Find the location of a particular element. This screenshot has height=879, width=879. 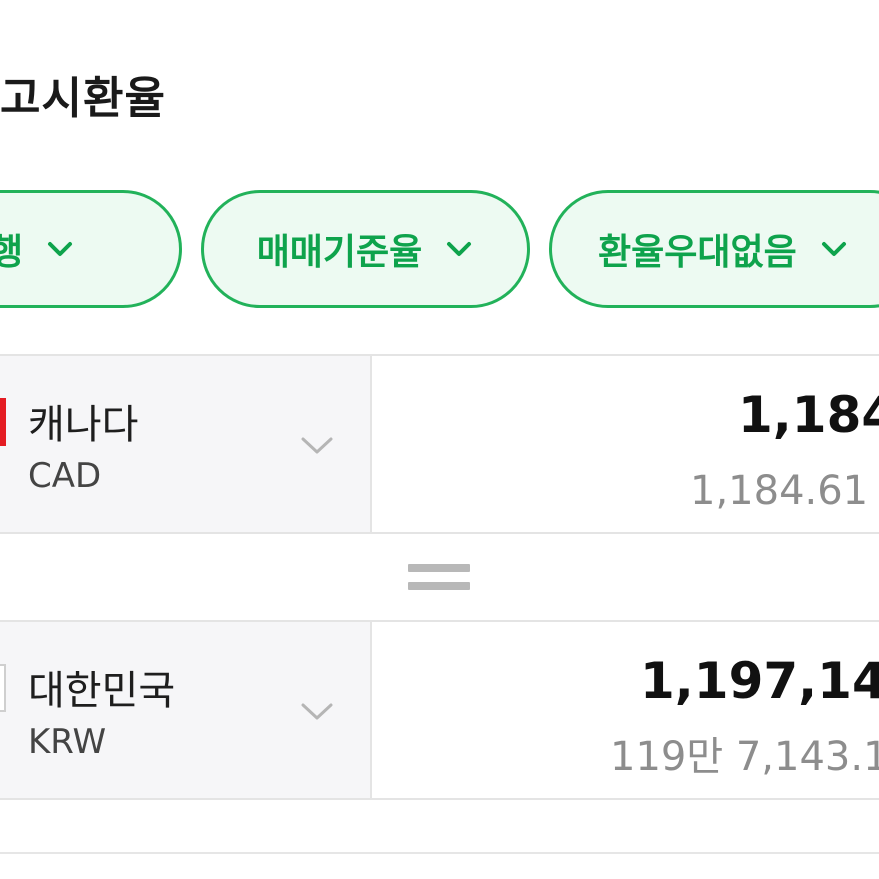

page-title: 고시환율 is located at coordinates (83, 98).